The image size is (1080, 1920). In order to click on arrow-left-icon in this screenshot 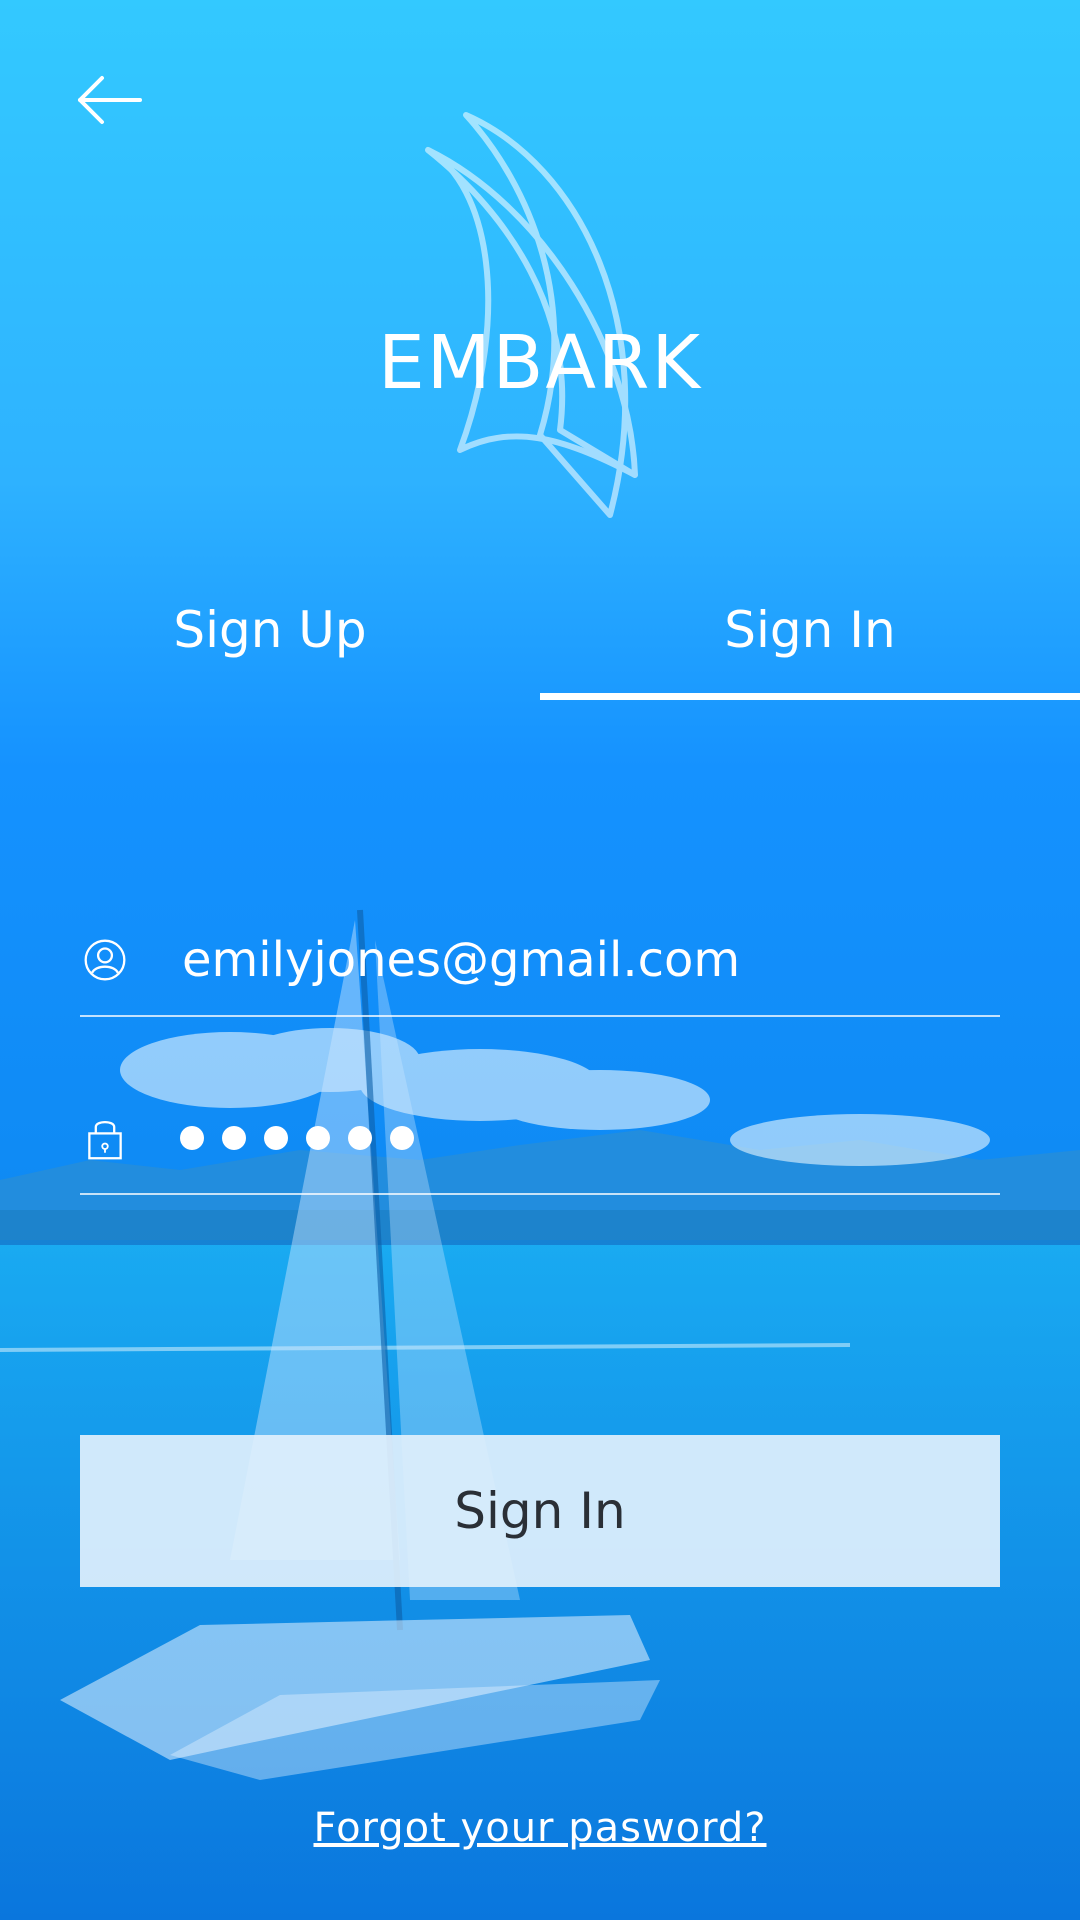, I will do `click(110, 100)`.